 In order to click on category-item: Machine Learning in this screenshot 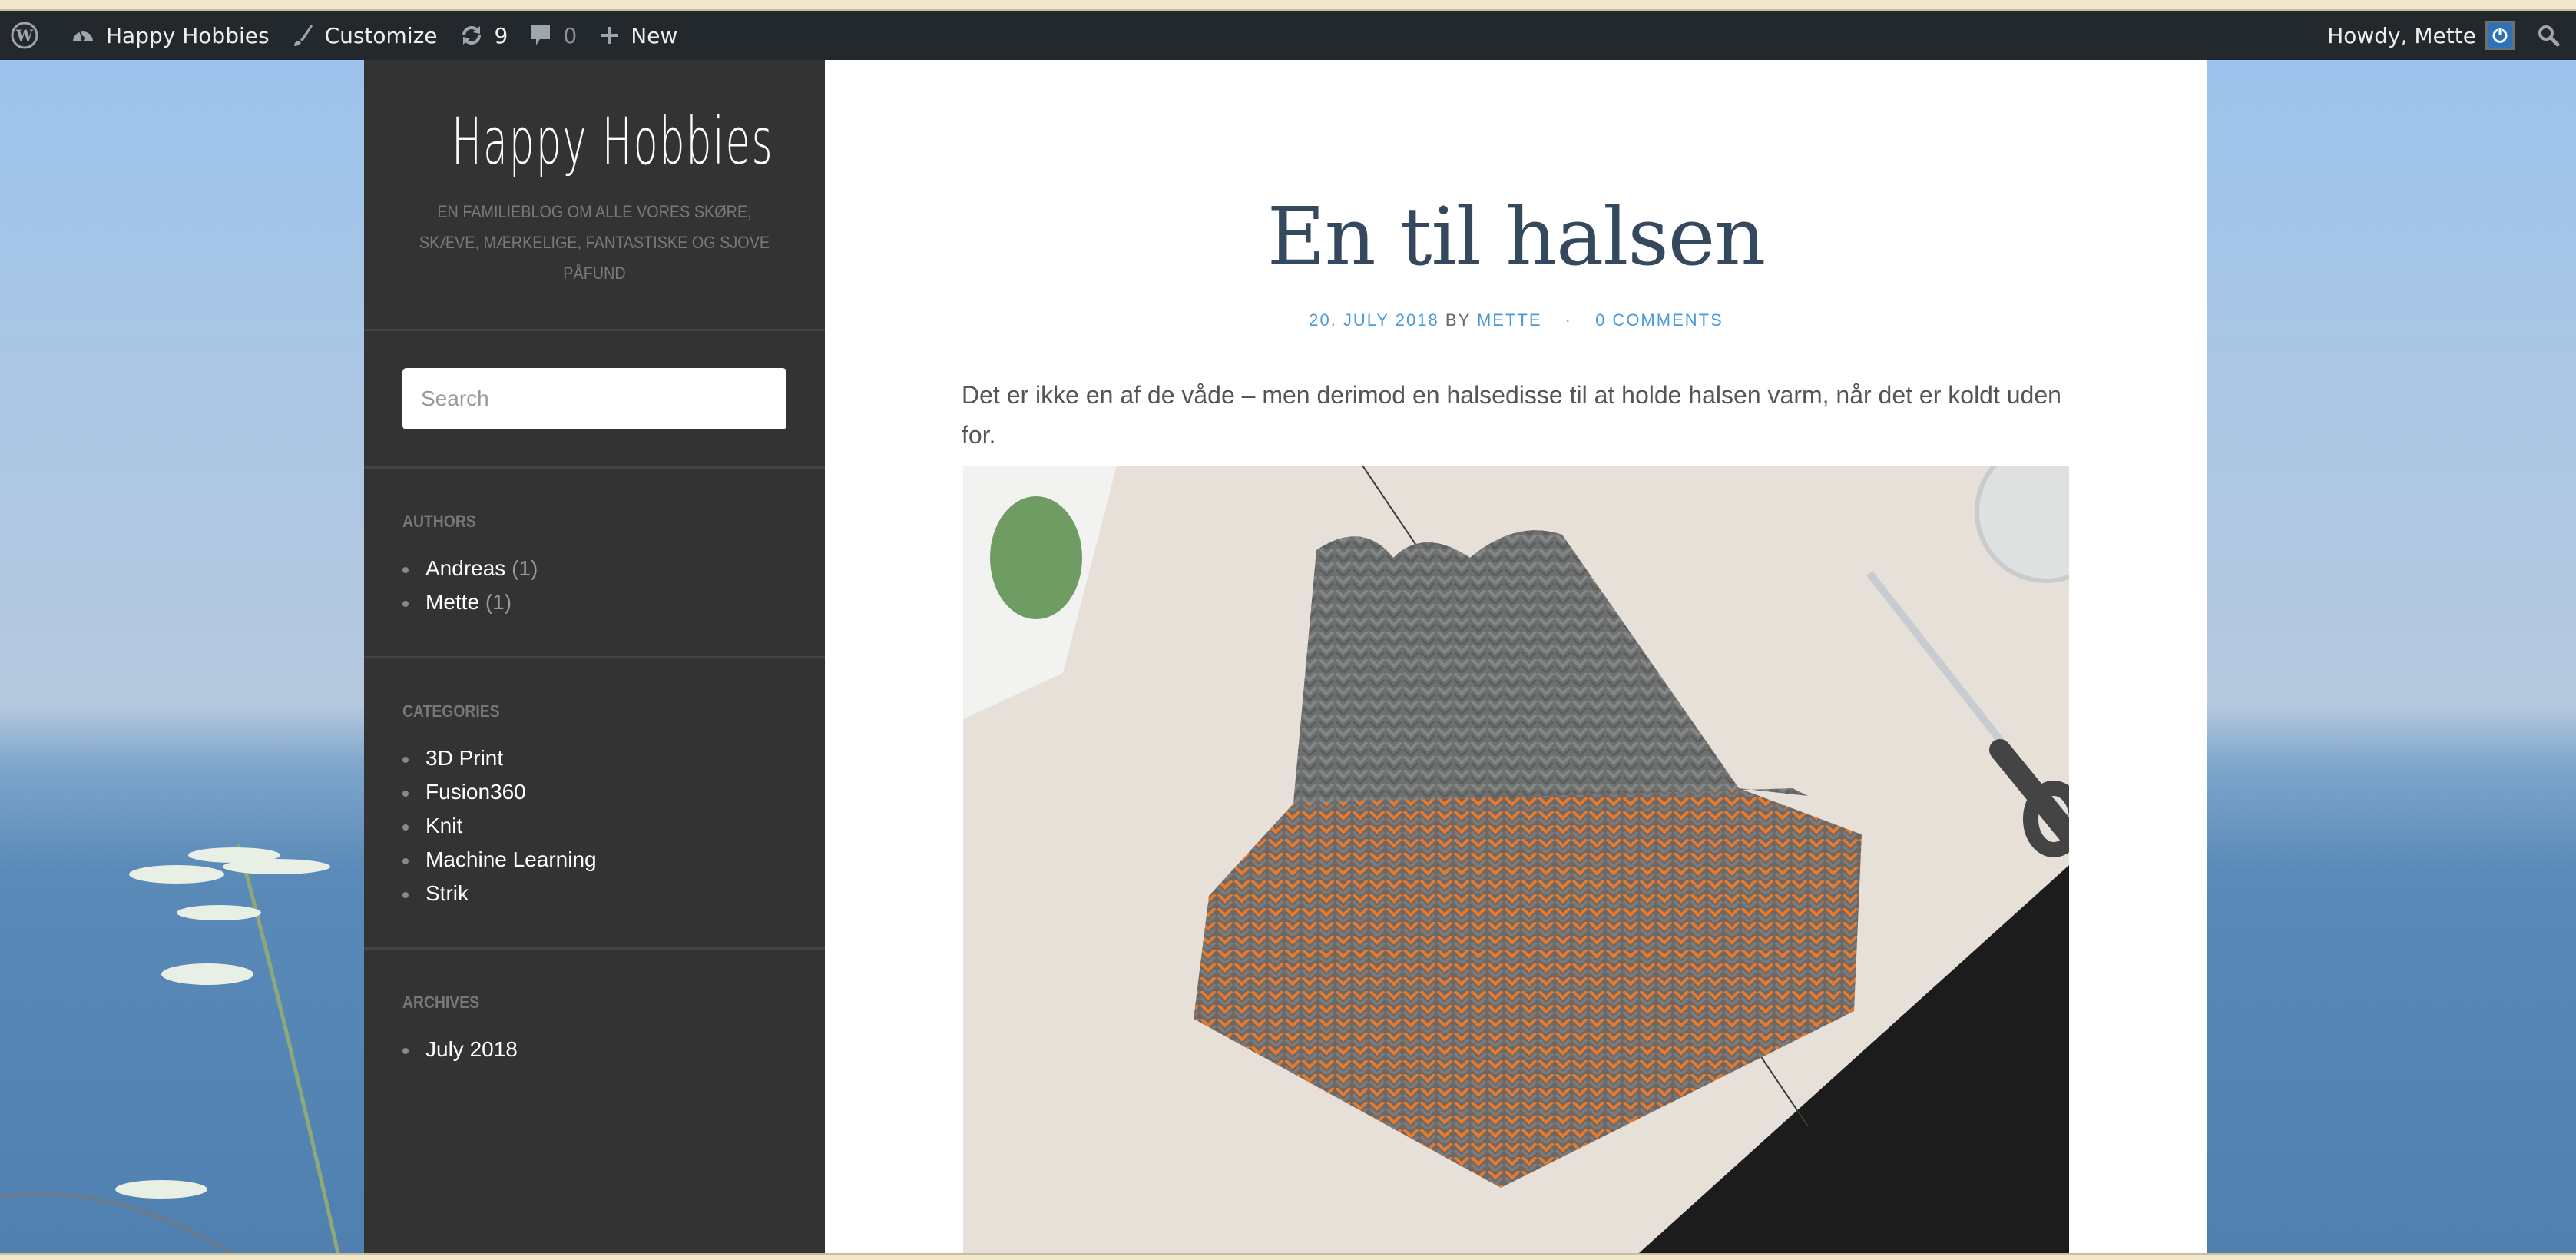, I will do `click(594, 860)`.